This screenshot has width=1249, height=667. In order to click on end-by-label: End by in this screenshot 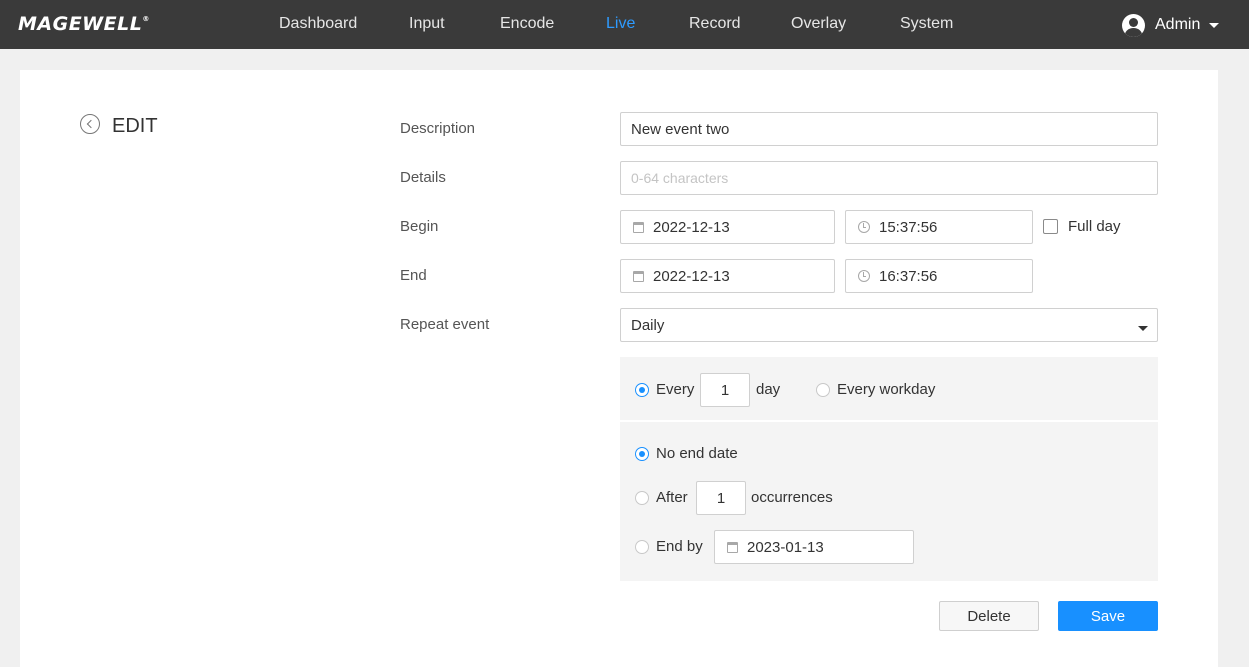, I will do `click(679, 546)`.